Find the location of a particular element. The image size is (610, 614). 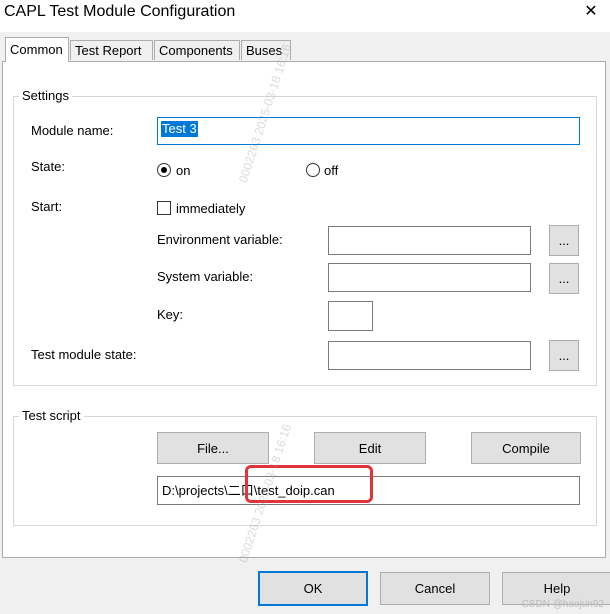

window-title: CAPL Test Module Configuration is located at coordinates (120, 11).